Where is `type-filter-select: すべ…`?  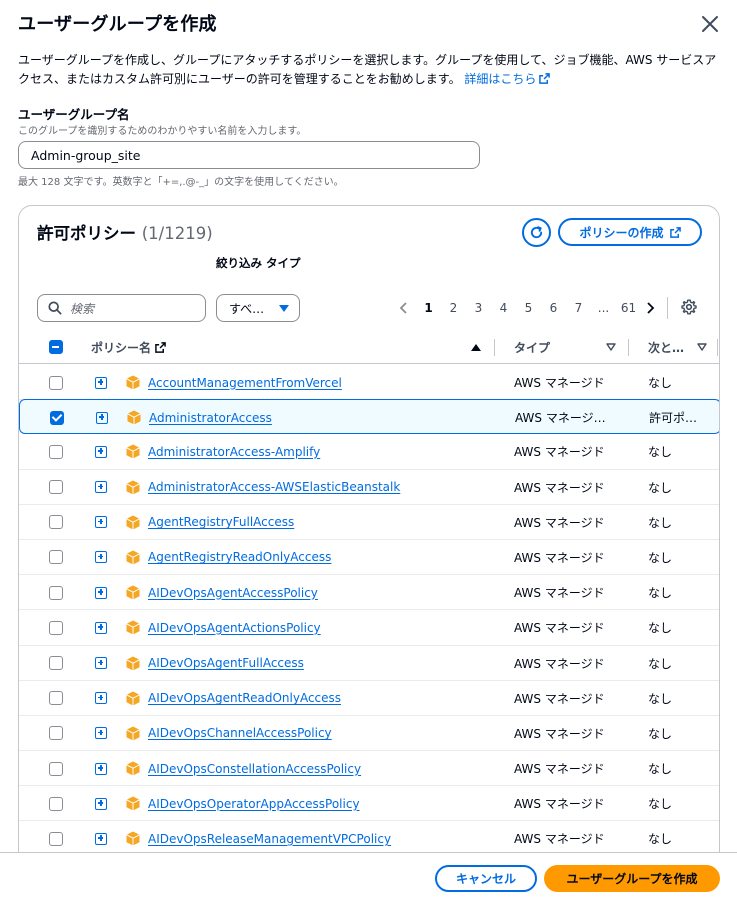
type-filter-select: すべ… is located at coordinates (258, 308).